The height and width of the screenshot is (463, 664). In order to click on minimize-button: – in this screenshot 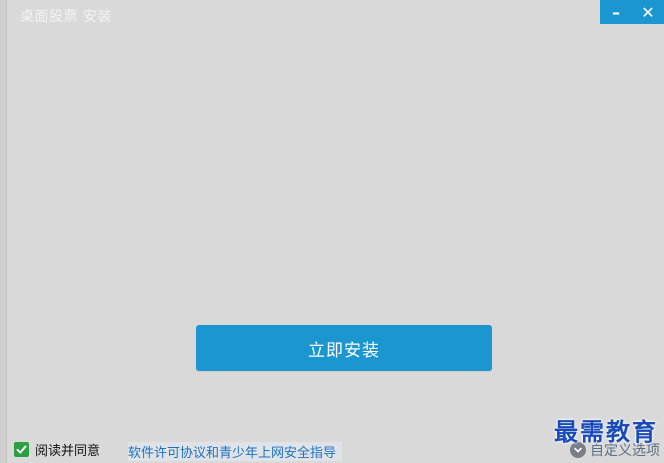, I will do `click(616, 12)`.